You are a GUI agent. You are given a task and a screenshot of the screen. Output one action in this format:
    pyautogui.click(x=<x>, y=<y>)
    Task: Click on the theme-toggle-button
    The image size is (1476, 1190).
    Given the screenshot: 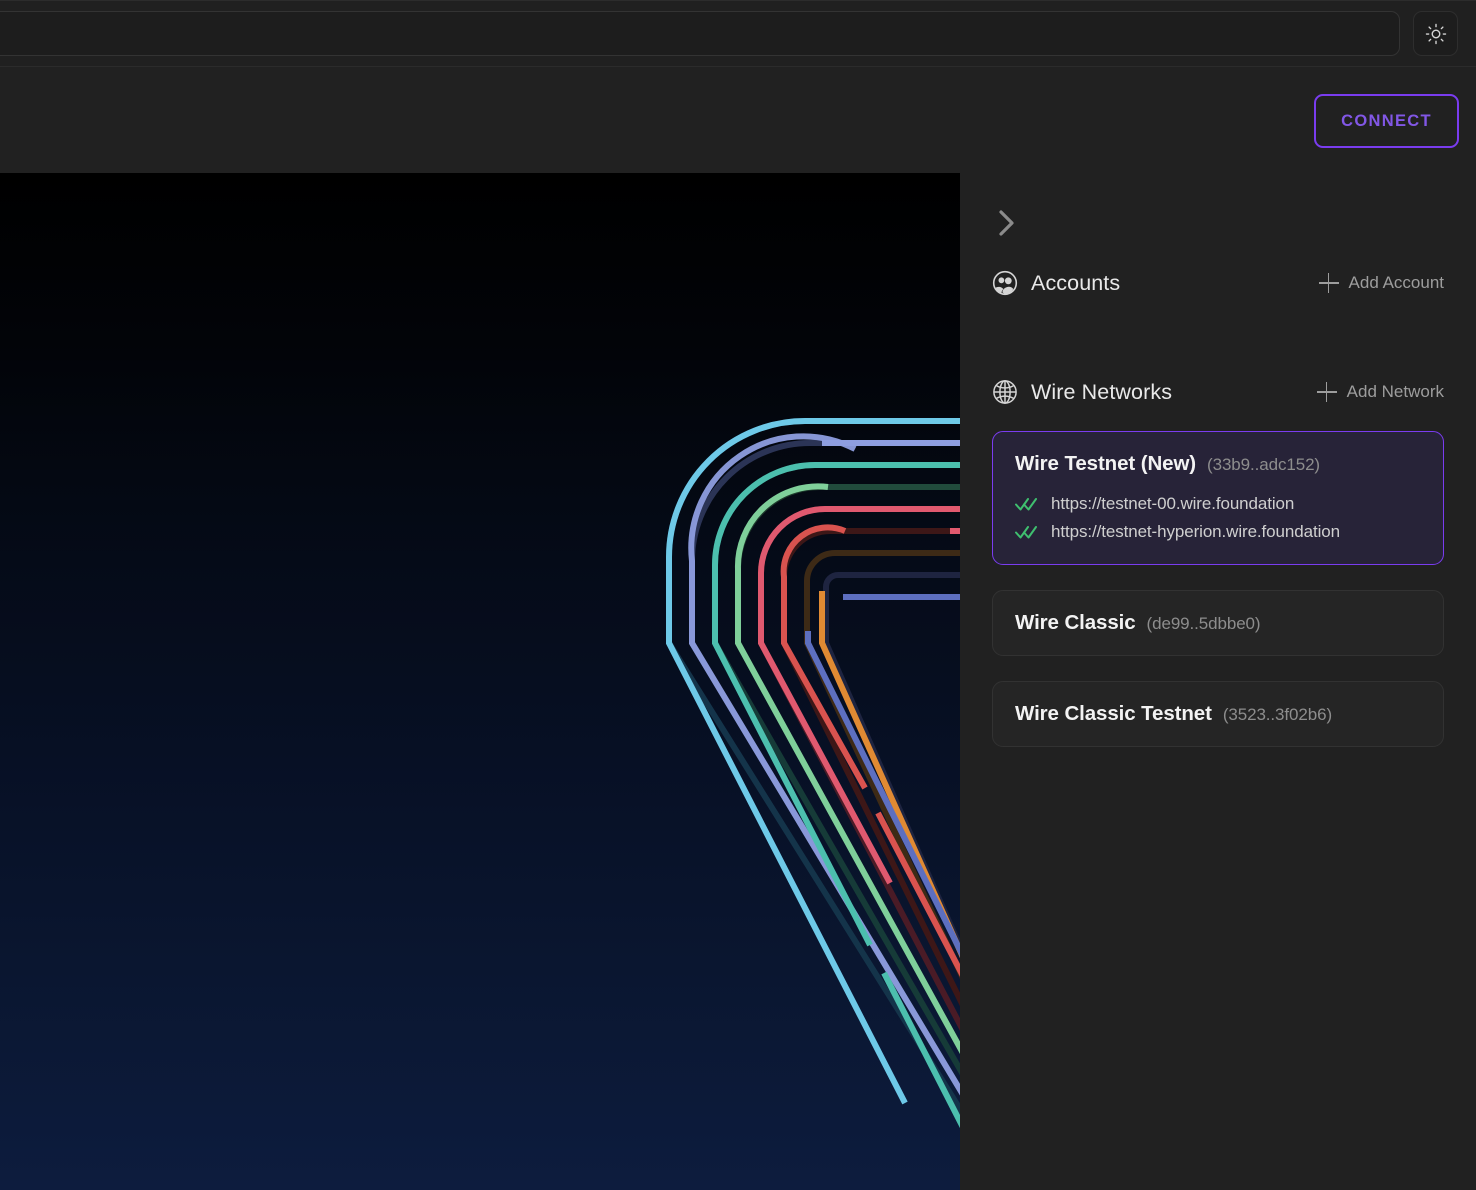 What is the action you would take?
    pyautogui.click(x=1435, y=33)
    